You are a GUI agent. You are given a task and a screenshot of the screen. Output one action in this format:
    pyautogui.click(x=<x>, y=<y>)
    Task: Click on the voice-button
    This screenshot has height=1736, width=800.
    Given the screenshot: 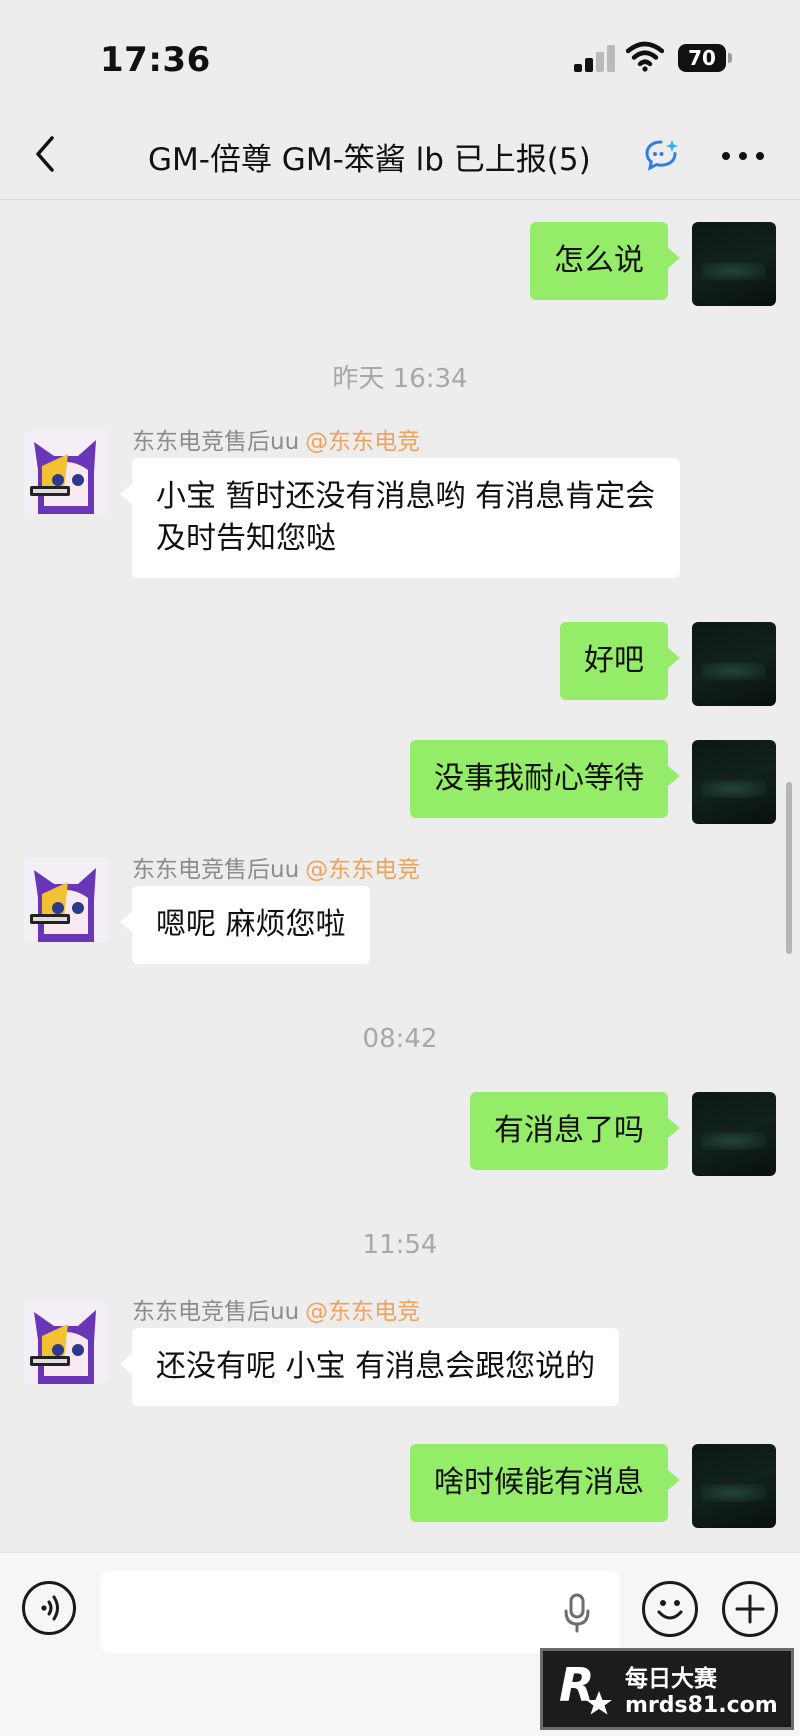 What is the action you would take?
    pyautogui.click(x=49, y=1608)
    